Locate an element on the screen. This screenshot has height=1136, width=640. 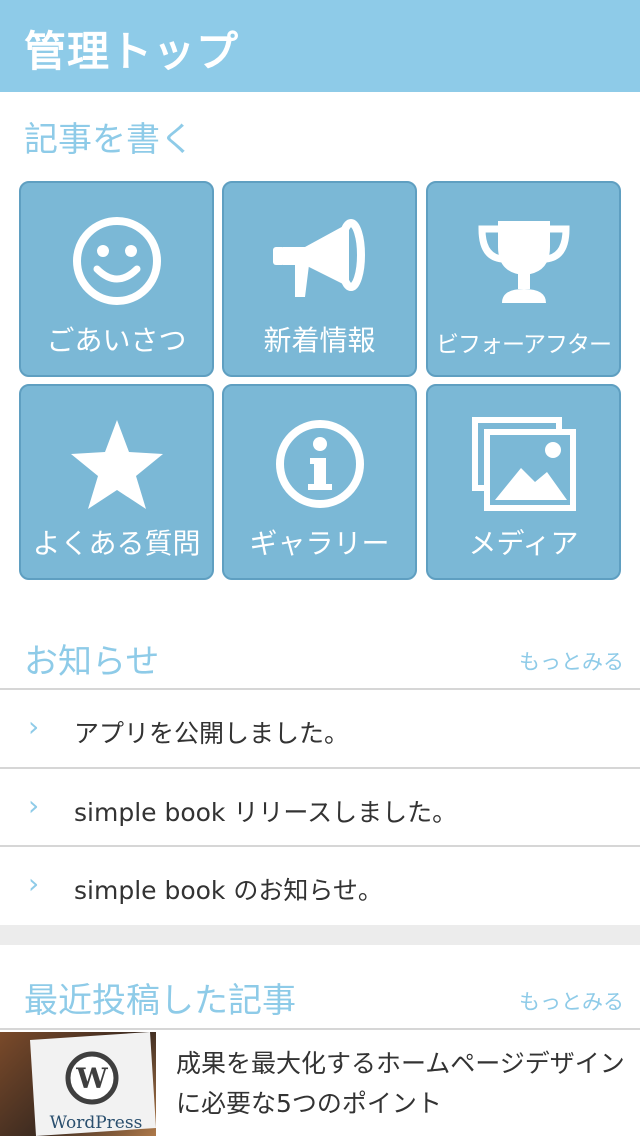
star-icon is located at coordinates (116, 464).